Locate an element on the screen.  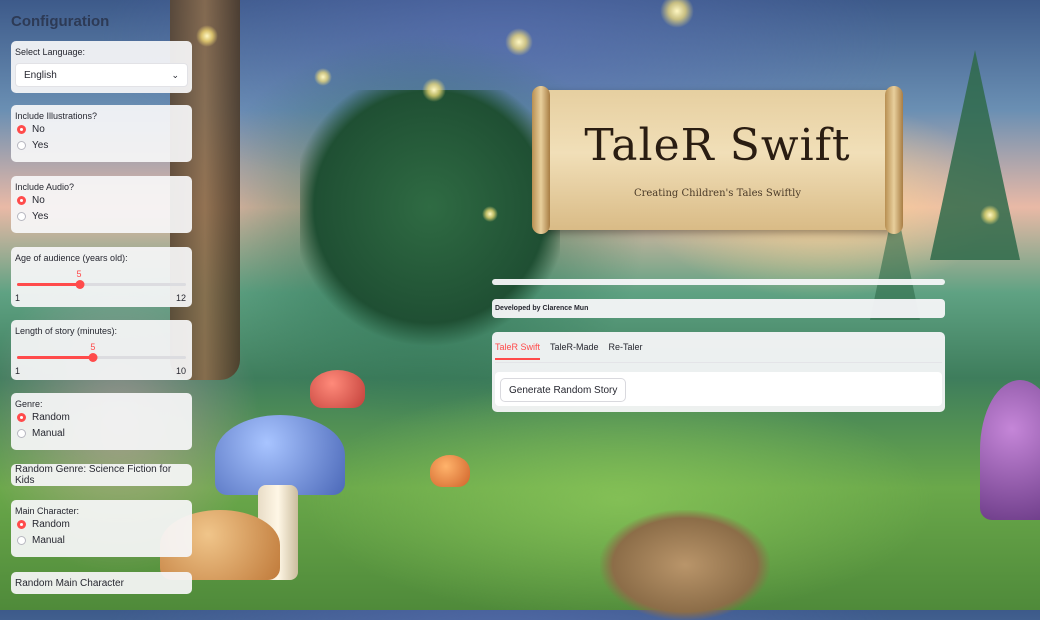
age-slider-min: 1 is located at coordinates (18, 298).